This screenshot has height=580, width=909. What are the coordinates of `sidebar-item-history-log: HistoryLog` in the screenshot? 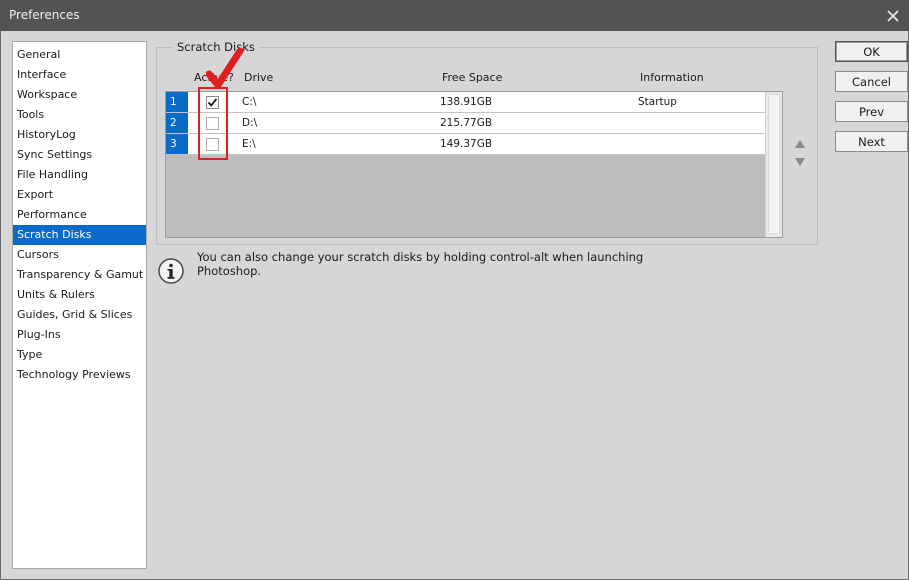 It's located at (79, 135).